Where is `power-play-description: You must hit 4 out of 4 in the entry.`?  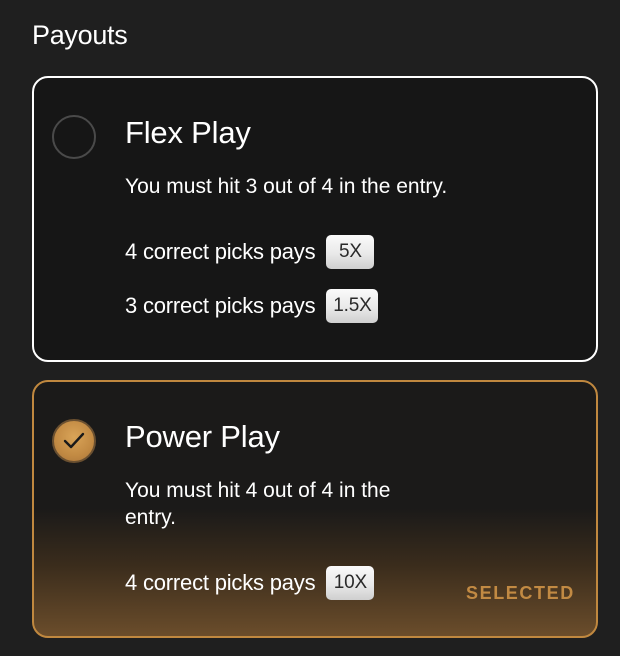 power-play-description: You must hit 4 out of 4 in the entry. is located at coordinates (258, 504).